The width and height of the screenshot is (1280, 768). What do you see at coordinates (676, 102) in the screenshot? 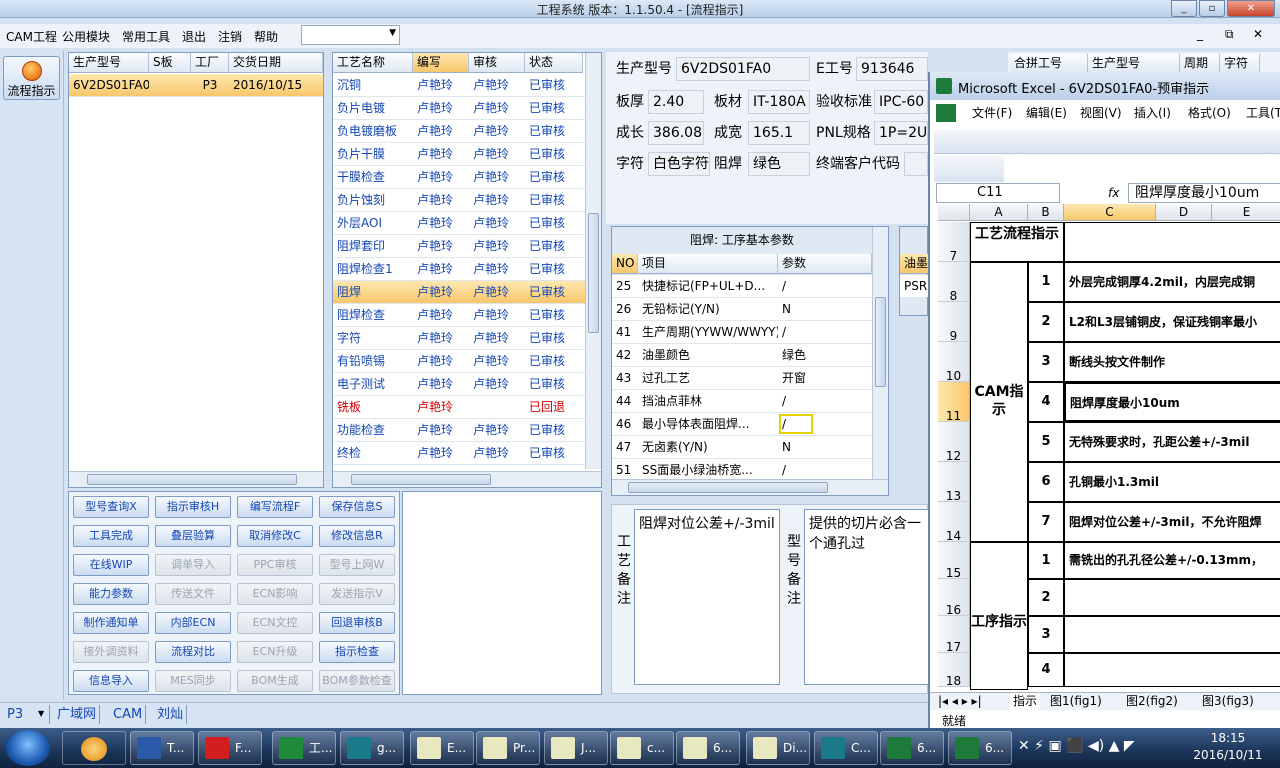
I see `thickness-field: 2.40` at bounding box center [676, 102].